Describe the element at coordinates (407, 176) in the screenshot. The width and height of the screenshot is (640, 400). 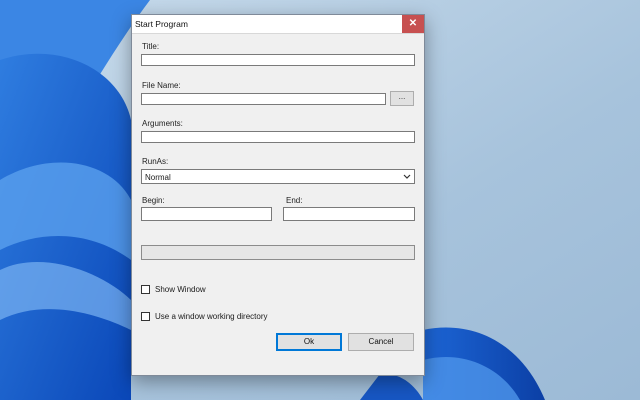
I see `chevron-down-icon` at that location.